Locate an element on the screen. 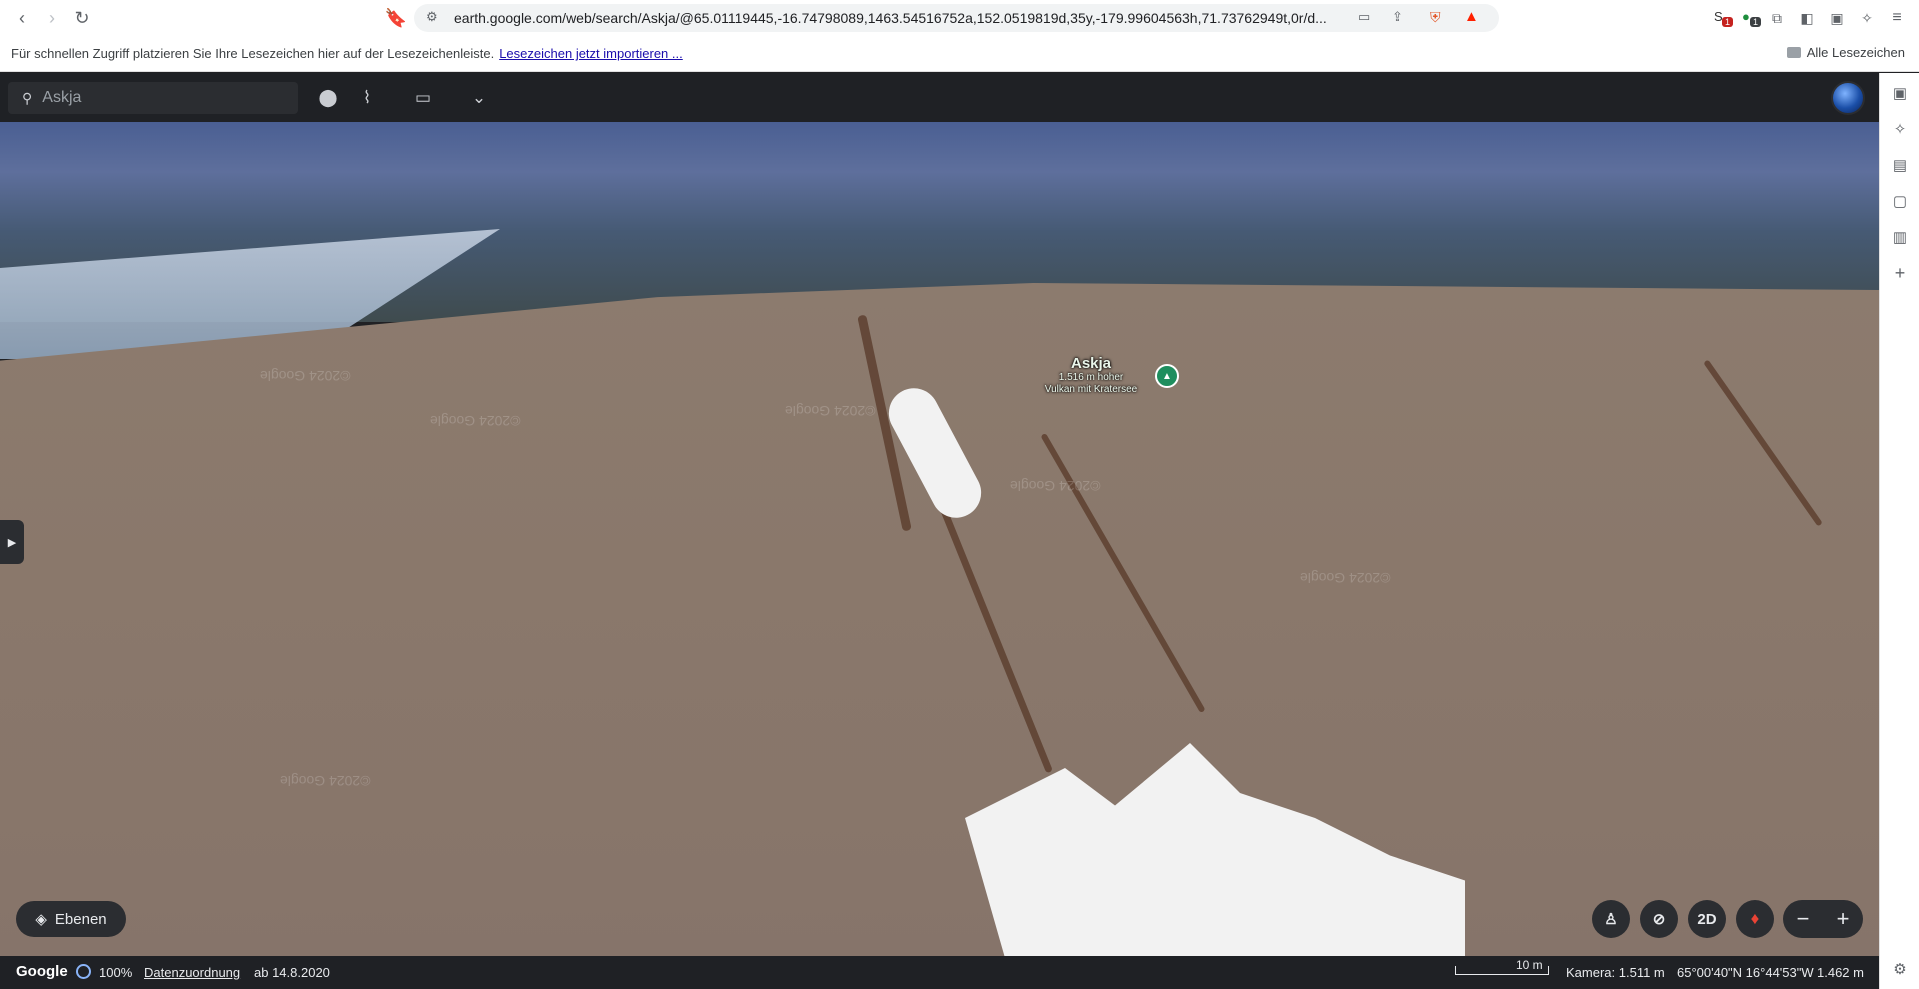 This screenshot has height=989, width=1919. reload-icon: ↻ is located at coordinates (82, 18).